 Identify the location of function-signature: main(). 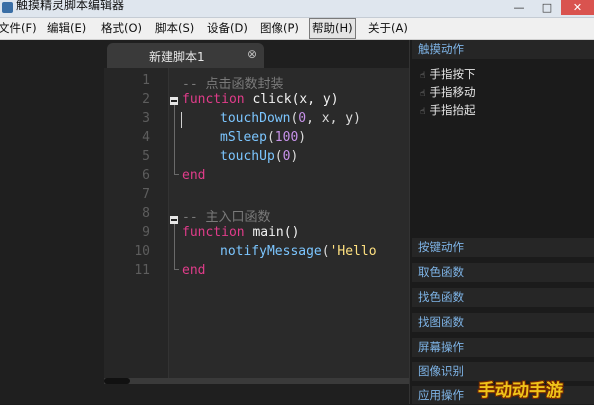
(272, 232).